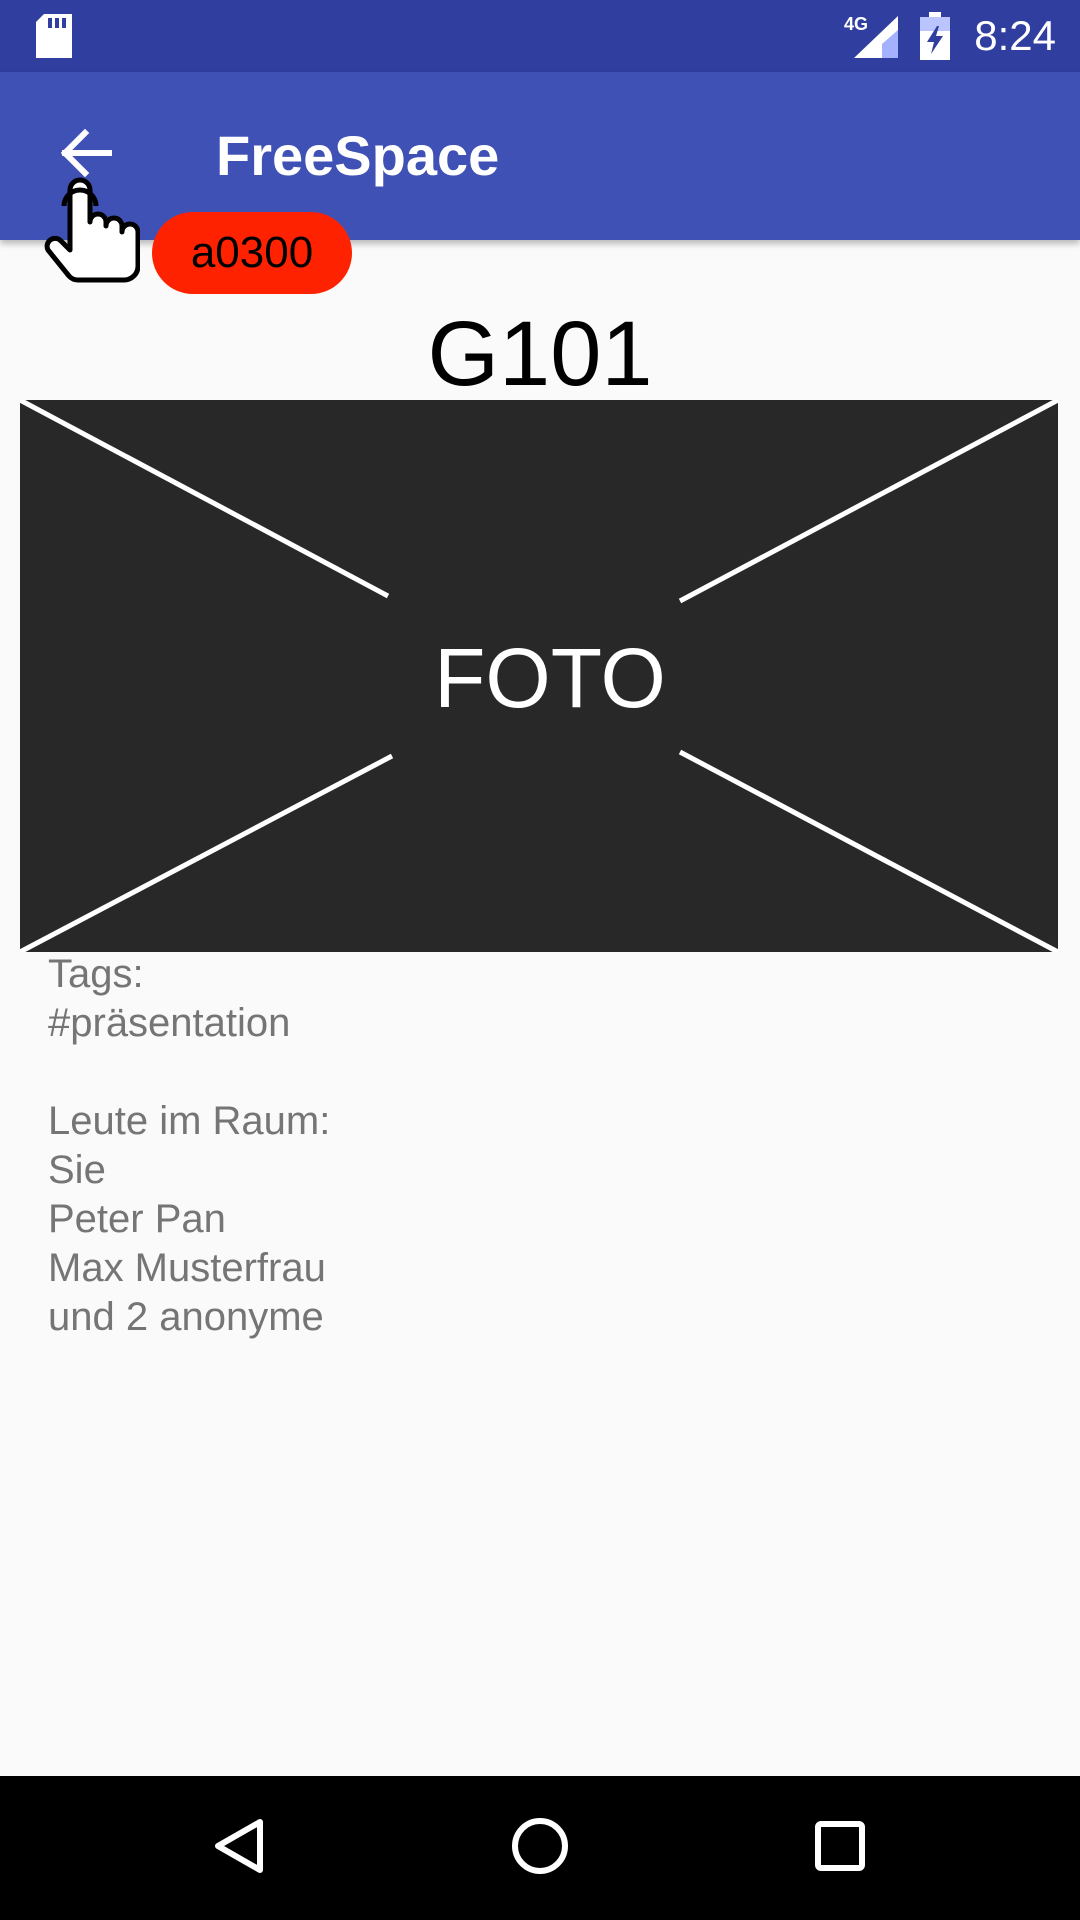  What do you see at coordinates (550, 678) in the screenshot?
I see `photo-label: FOTO` at bounding box center [550, 678].